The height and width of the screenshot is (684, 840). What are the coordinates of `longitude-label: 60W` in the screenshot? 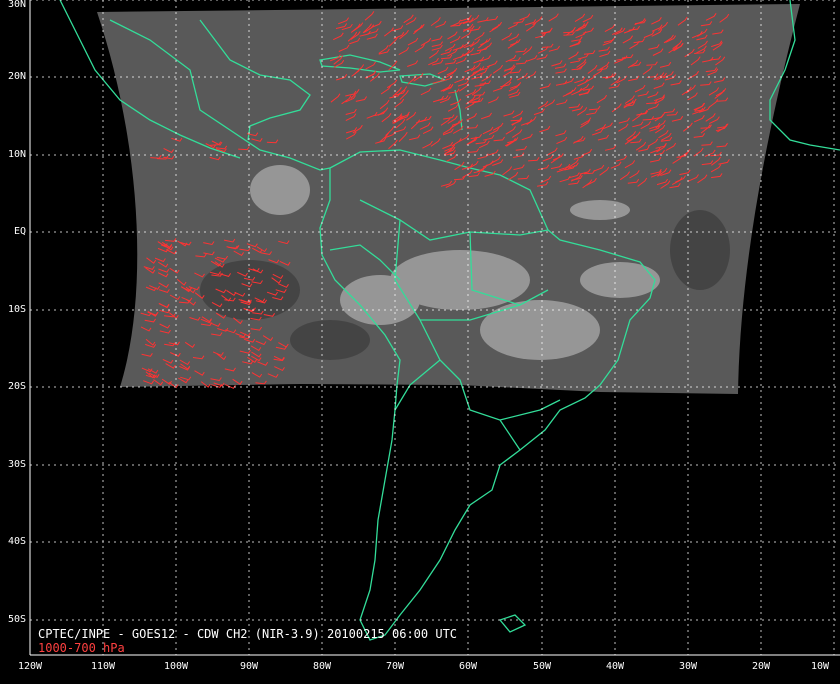 It's located at (468, 666).